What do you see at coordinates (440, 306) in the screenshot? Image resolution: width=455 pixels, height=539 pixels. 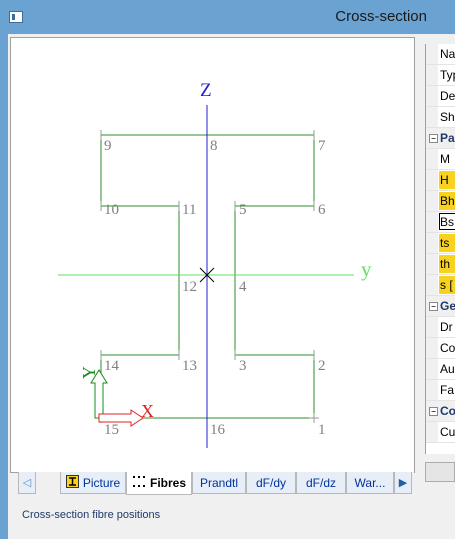 I see `property-category: − Ge` at bounding box center [440, 306].